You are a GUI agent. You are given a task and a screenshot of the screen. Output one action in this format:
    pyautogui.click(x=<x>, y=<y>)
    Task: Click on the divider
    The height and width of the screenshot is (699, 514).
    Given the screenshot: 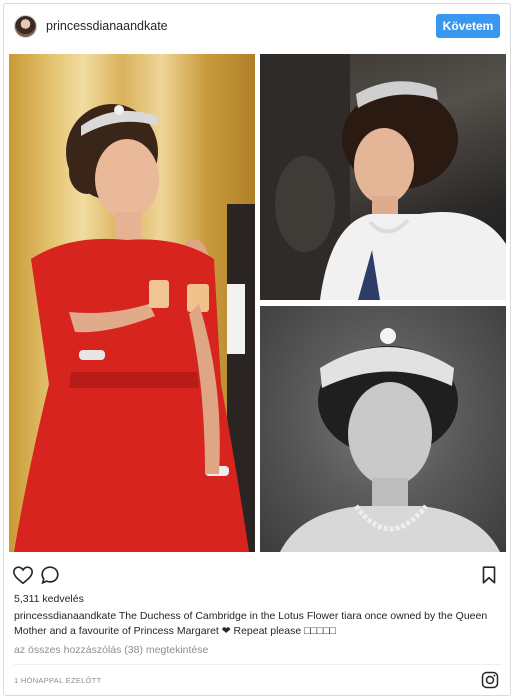 What is the action you would take?
    pyautogui.click(x=258, y=664)
    